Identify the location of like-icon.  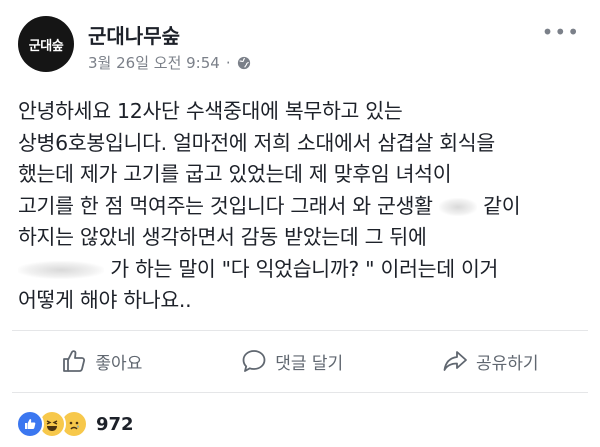
(30, 424).